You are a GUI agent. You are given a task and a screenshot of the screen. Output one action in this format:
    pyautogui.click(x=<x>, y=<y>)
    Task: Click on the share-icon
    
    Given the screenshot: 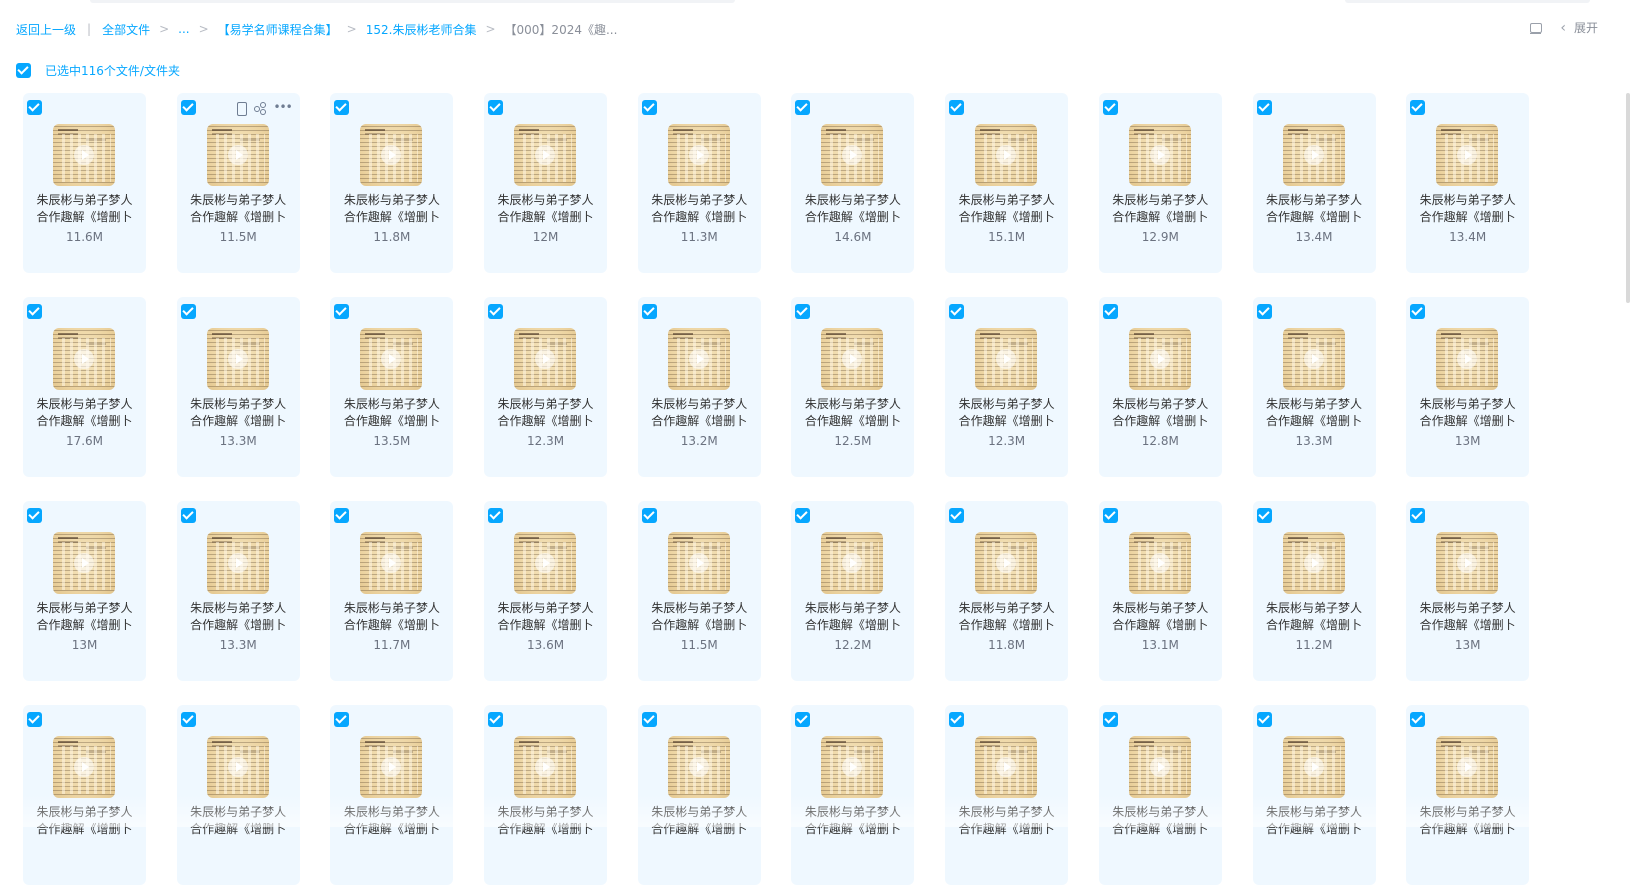 What is the action you would take?
    pyautogui.click(x=260, y=108)
    